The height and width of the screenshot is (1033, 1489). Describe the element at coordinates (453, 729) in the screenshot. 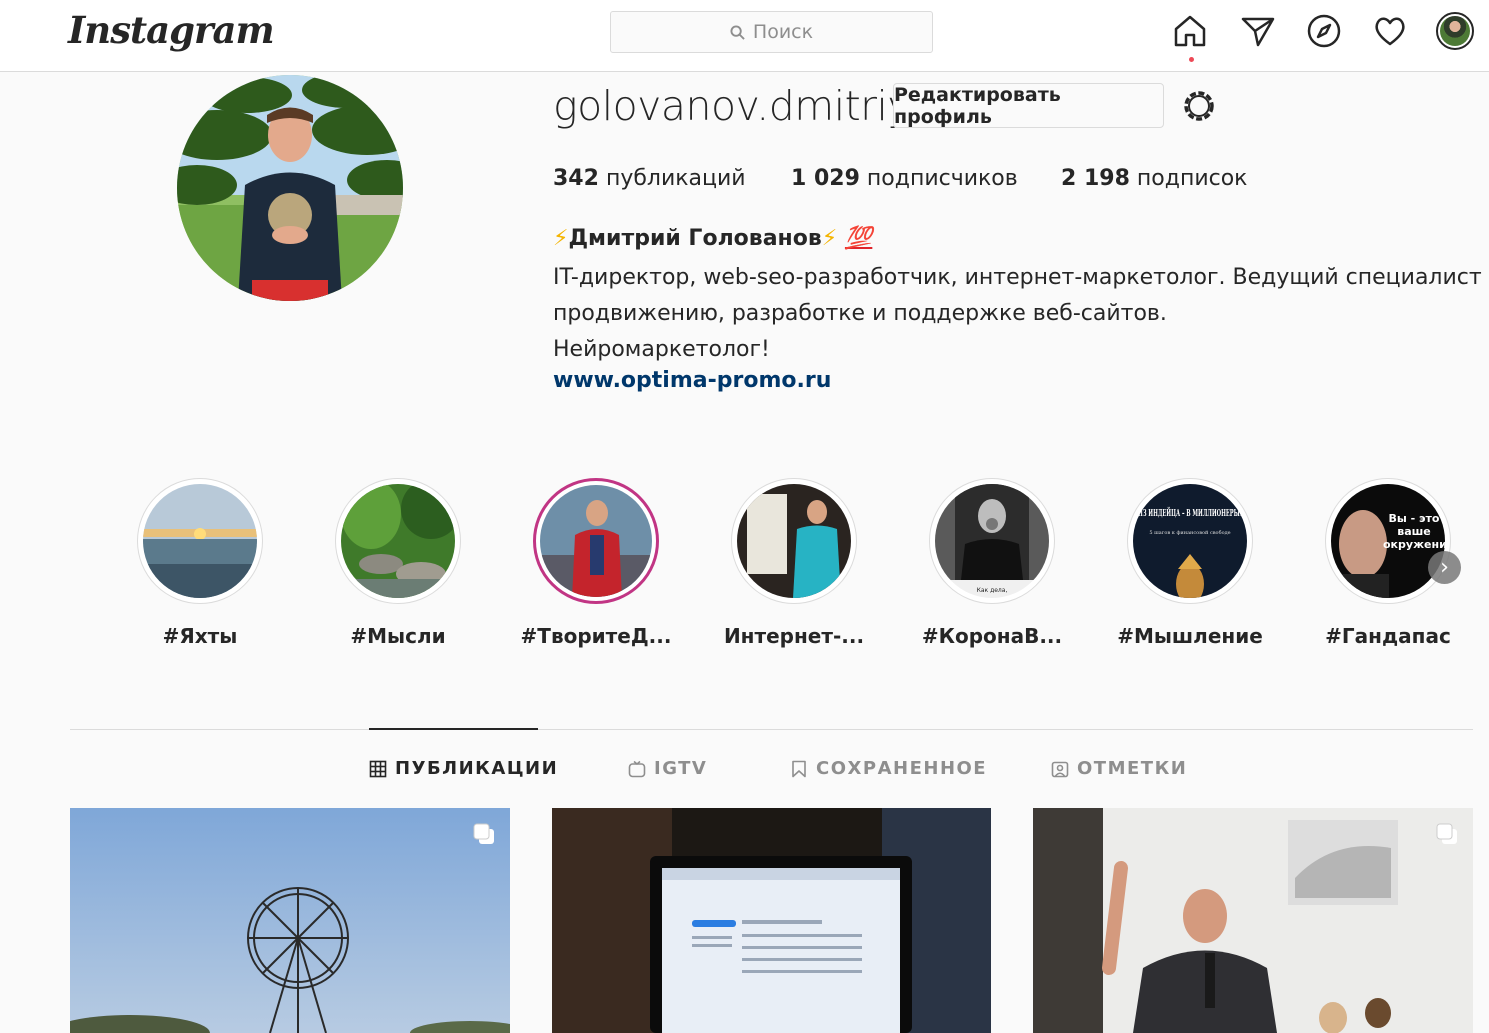

I see `active-tab-indicator` at that location.